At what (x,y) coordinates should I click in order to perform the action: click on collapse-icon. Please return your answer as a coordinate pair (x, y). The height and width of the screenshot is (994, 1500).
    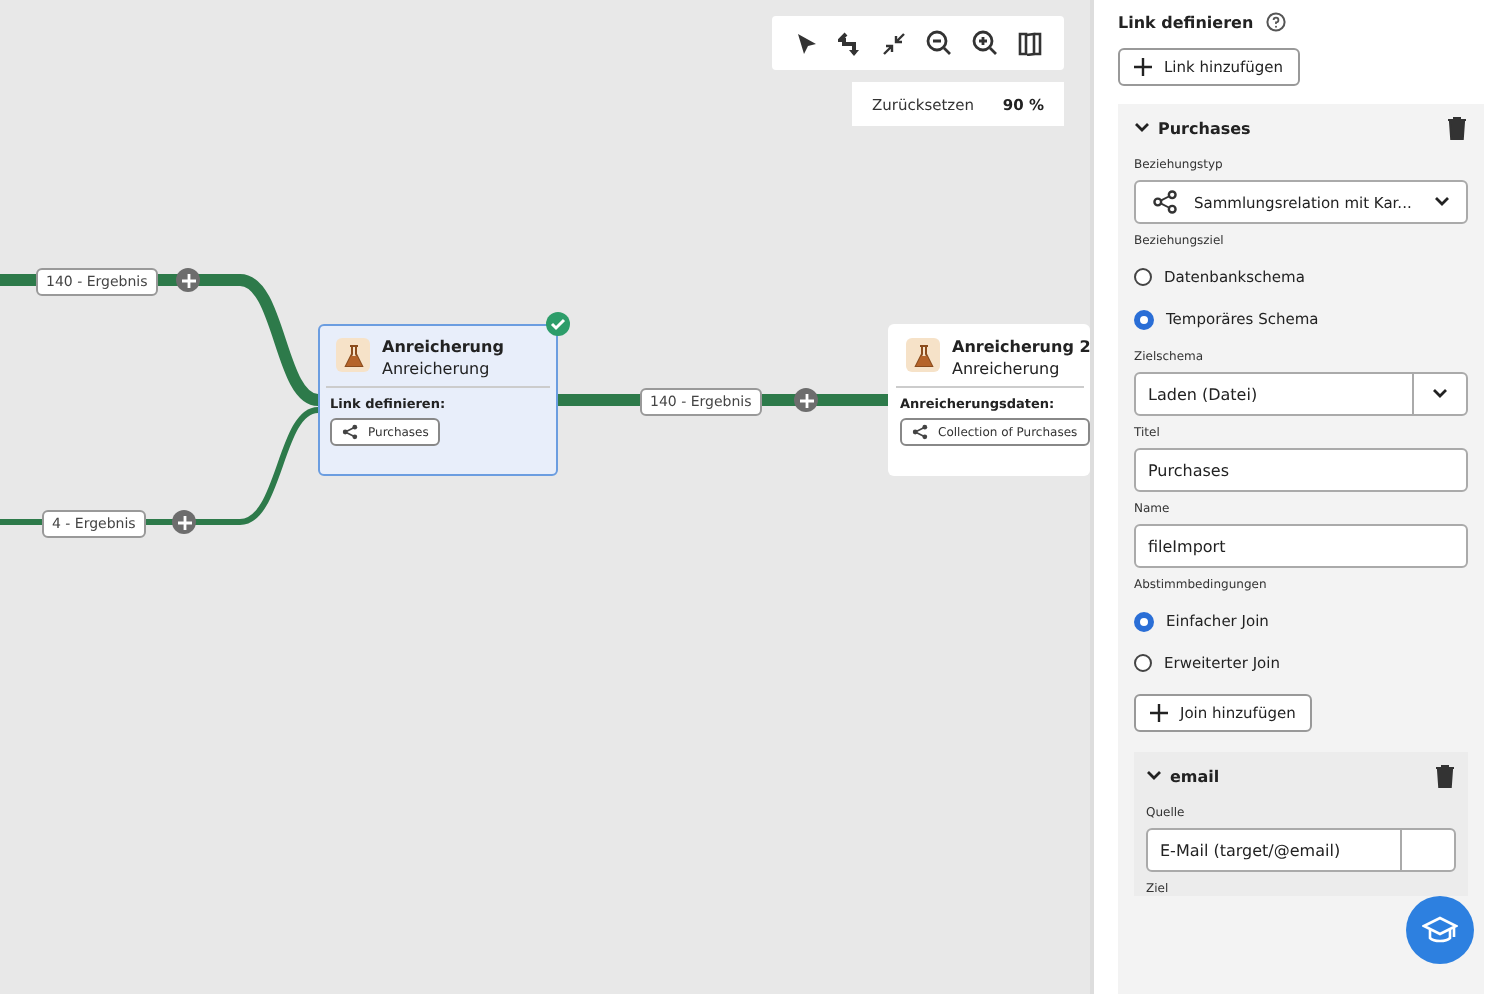
    Looking at the image, I should click on (894, 43).